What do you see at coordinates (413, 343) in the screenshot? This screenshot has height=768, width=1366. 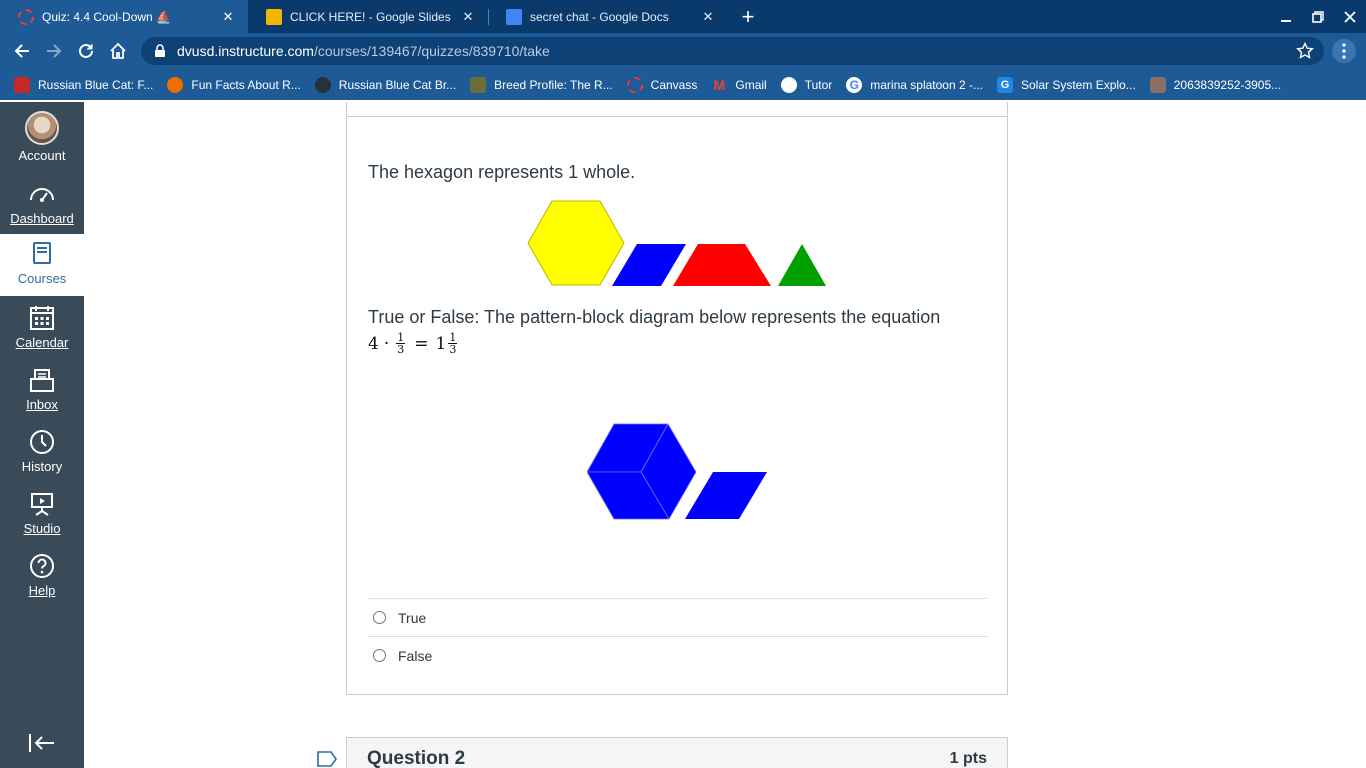 I see `equation: 4 · 13 = 1 13` at bounding box center [413, 343].